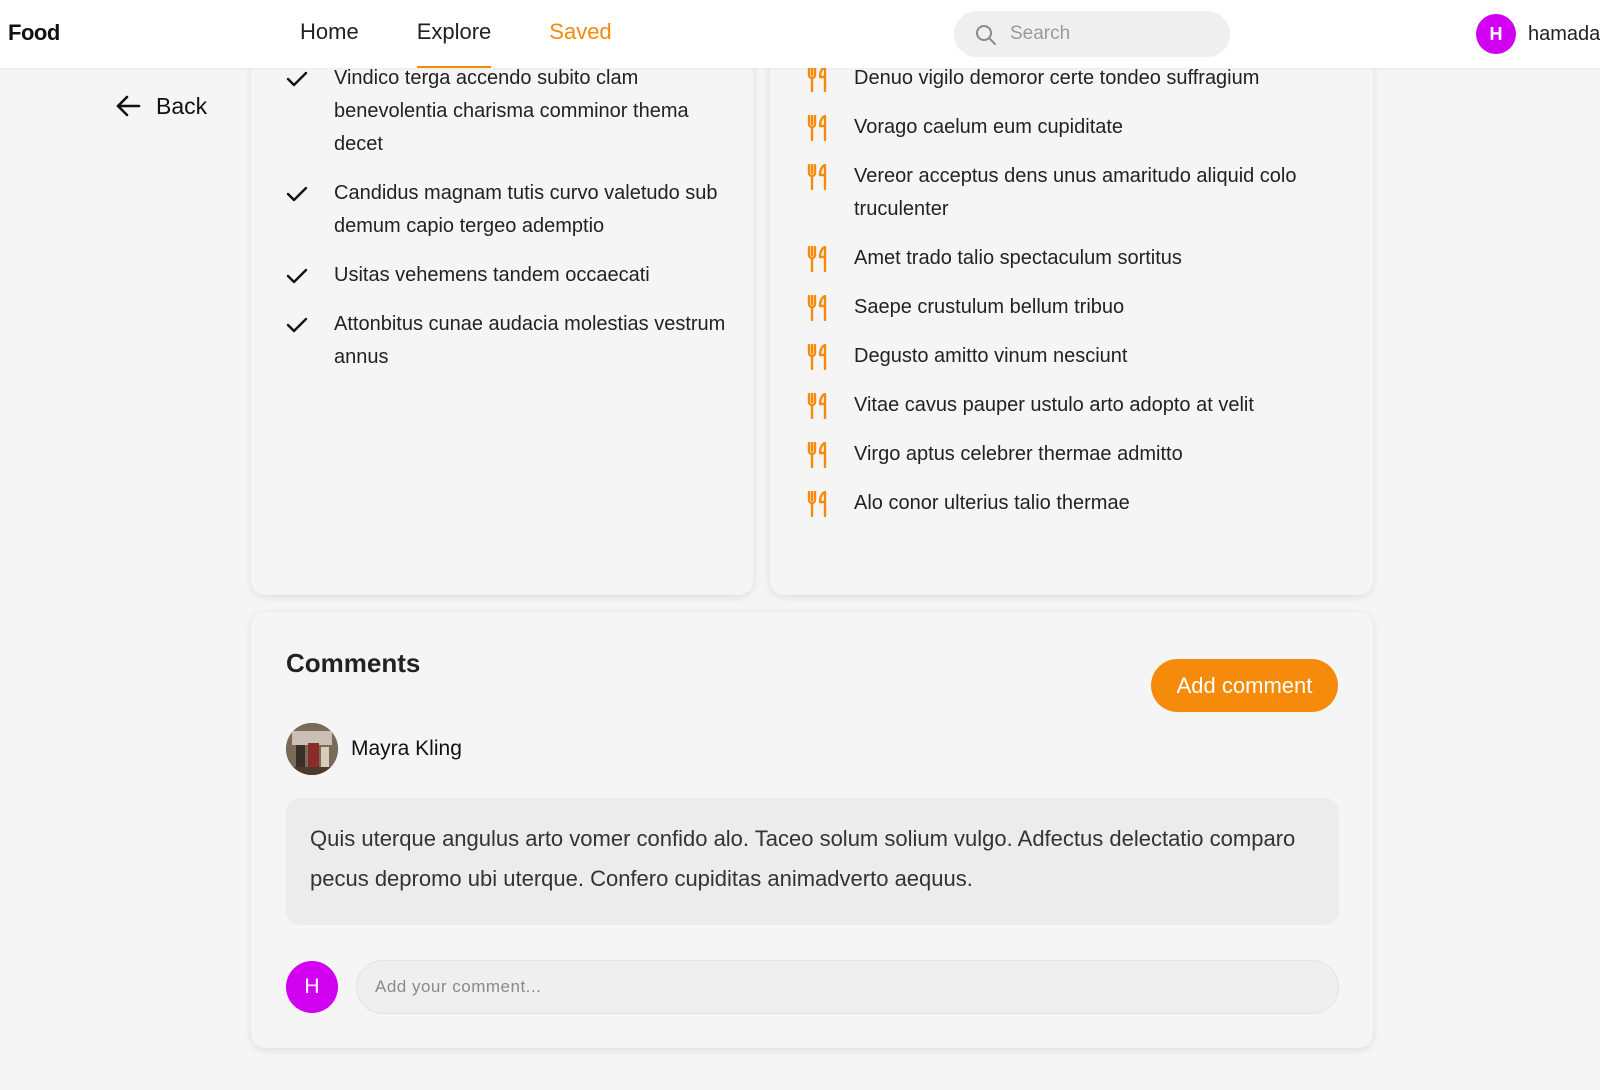 This screenshot has width=1600, height=1090. I want to click on current-user-avatar: H, so click(312, 987).